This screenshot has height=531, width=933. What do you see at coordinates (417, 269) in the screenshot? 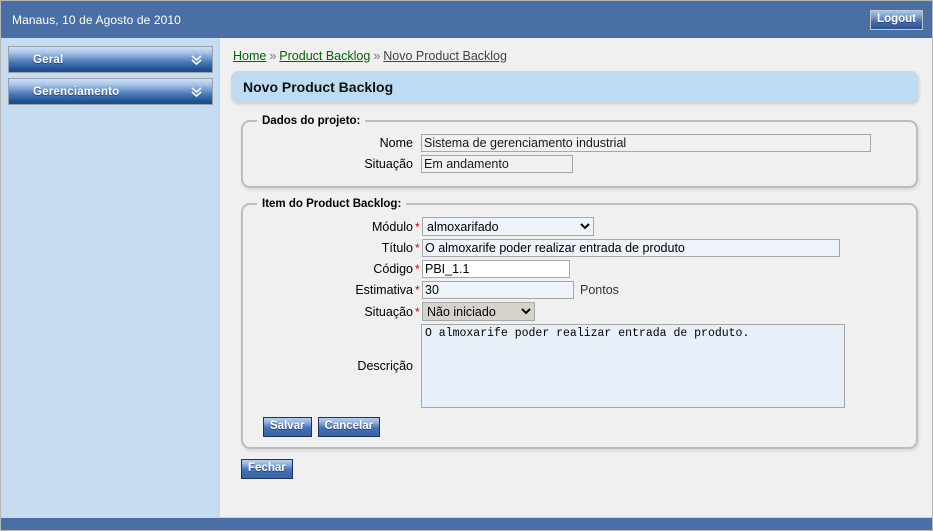
I see `codigo-required-mark: *` at bounding box center [417, 269].